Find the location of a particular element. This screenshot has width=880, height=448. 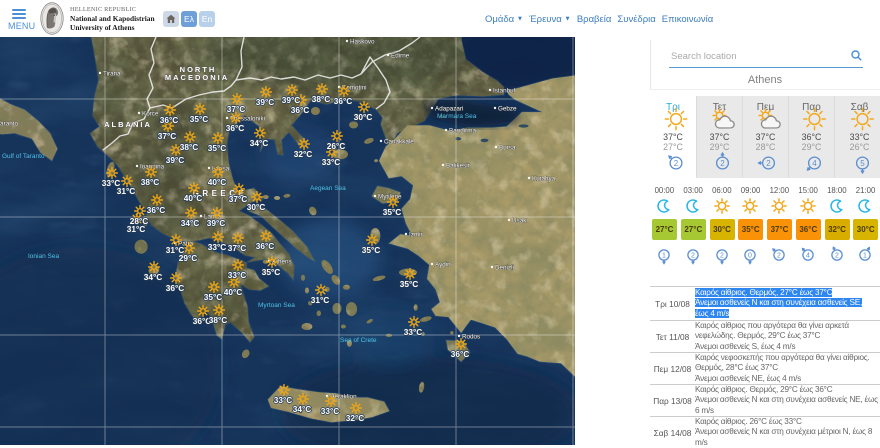

svg-text: Izmir is located at coordinates (416, 235).